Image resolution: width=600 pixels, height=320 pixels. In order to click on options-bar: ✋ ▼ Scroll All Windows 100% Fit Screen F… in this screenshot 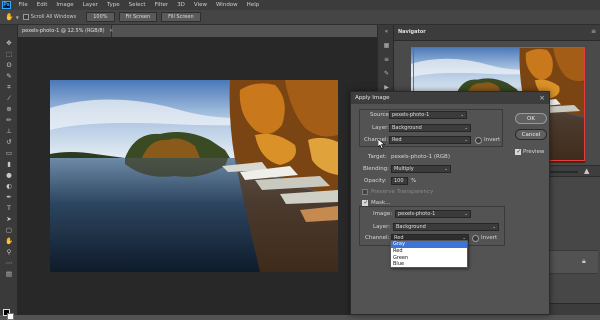, I will do `click(300, 17)`.